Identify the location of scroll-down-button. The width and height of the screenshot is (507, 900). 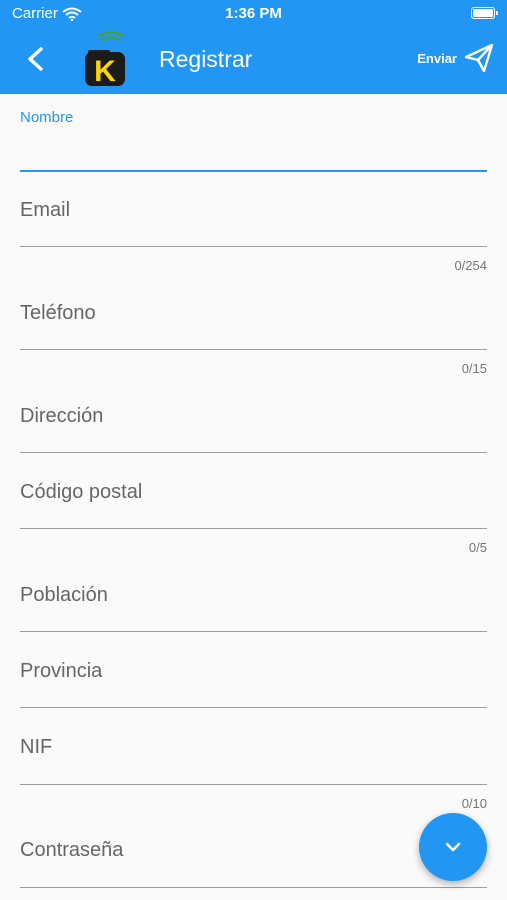
(453, 847).